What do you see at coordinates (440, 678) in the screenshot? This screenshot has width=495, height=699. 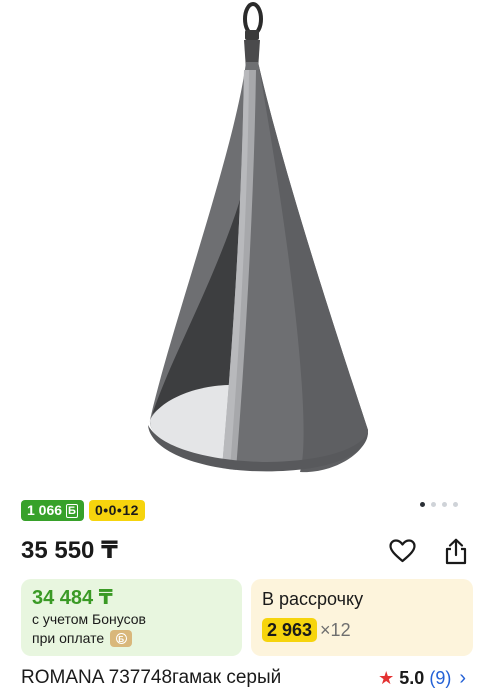 I see `review-count: (9)` at bounding box center [440, 678].